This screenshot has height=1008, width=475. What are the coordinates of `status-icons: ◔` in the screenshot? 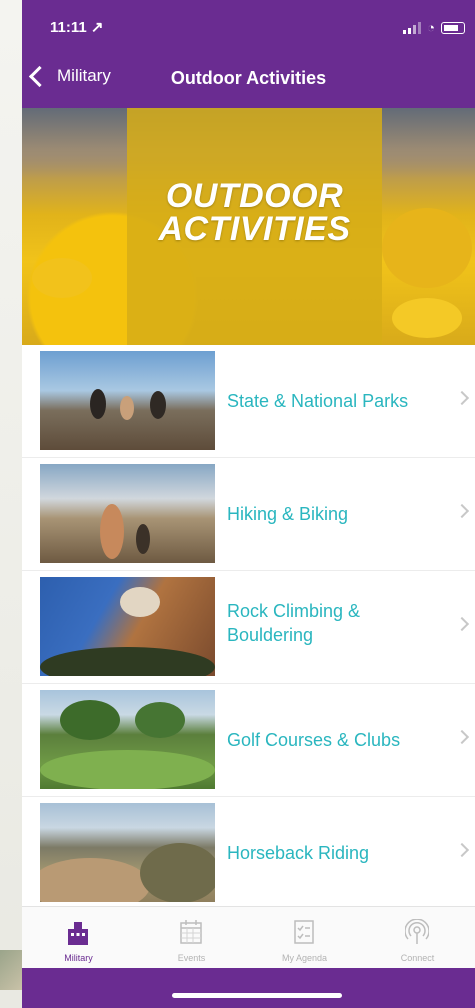 It's located at (434, 27).